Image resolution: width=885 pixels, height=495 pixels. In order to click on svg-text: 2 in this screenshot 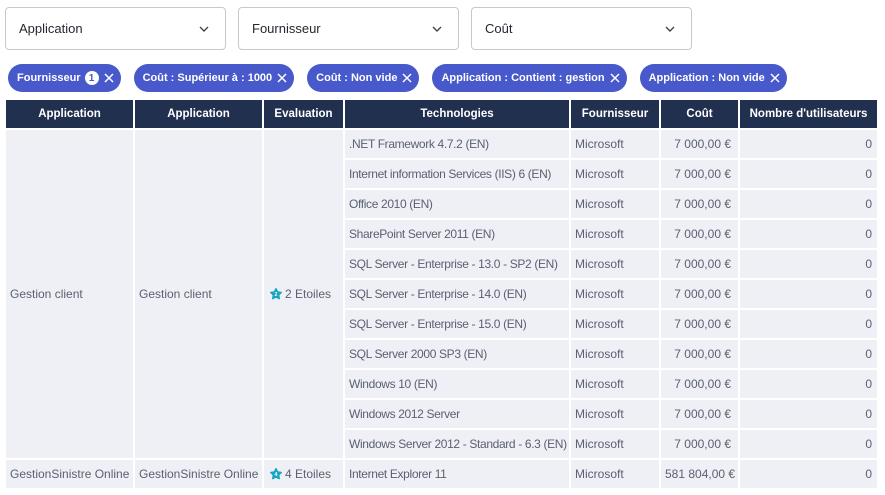, I will do `click(276, 295)`.